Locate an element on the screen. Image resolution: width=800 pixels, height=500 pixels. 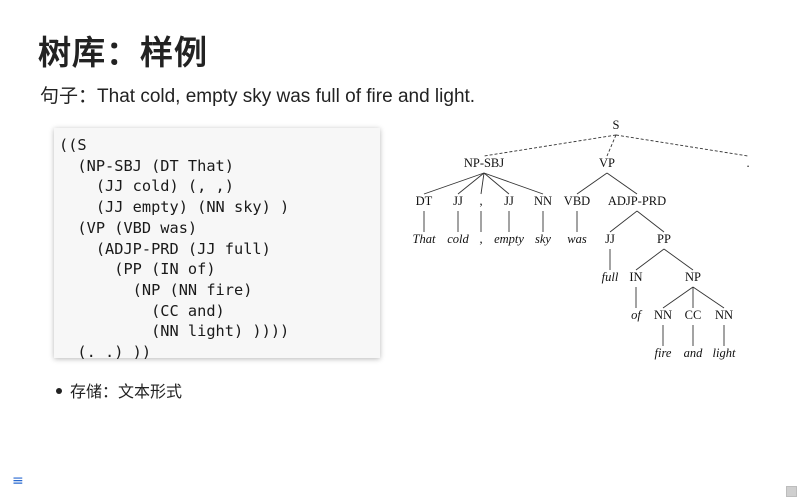
code-line: (. .) )) is located at coordinates (105, 352).